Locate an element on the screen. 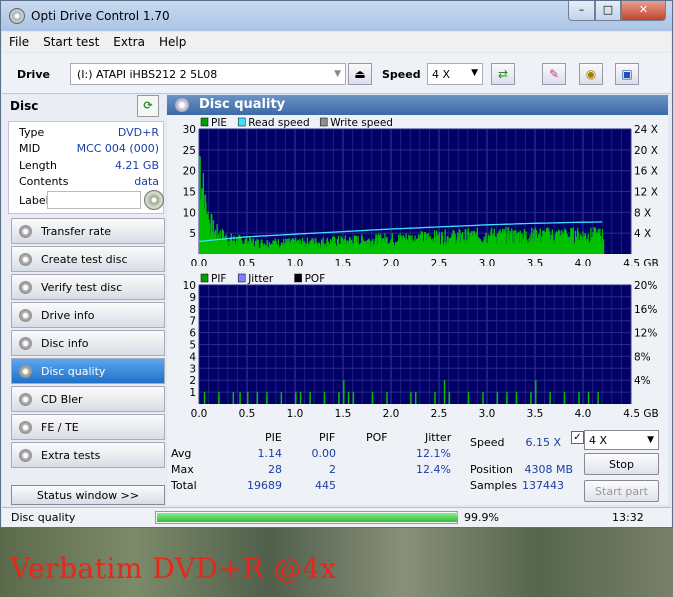 The image size is (673, 597). label-field is located at coordinates (94, 200).